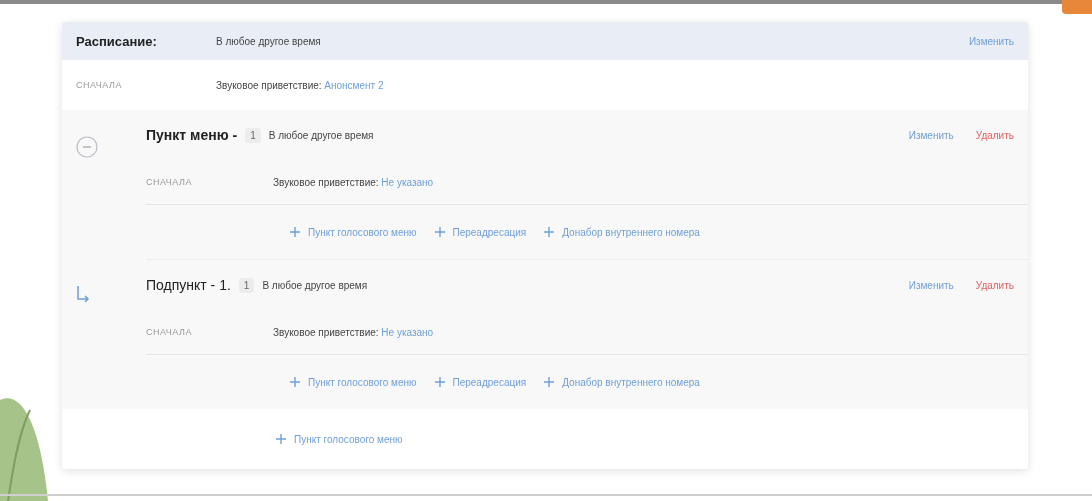 The image size is (1092, 501). I want to click on schedule-label: Расписание:, so click(117, 41).